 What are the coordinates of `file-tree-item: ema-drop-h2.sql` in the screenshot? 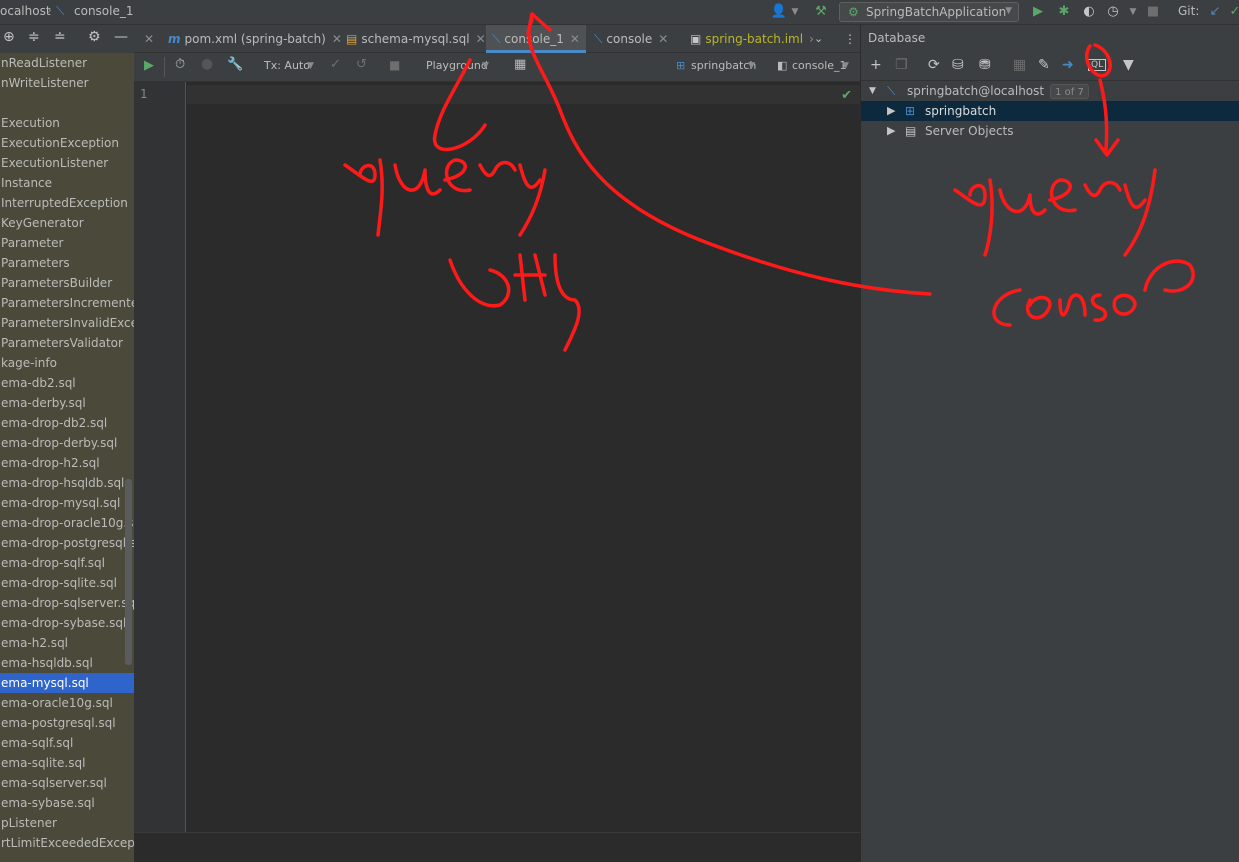 It's located at (67, 463).